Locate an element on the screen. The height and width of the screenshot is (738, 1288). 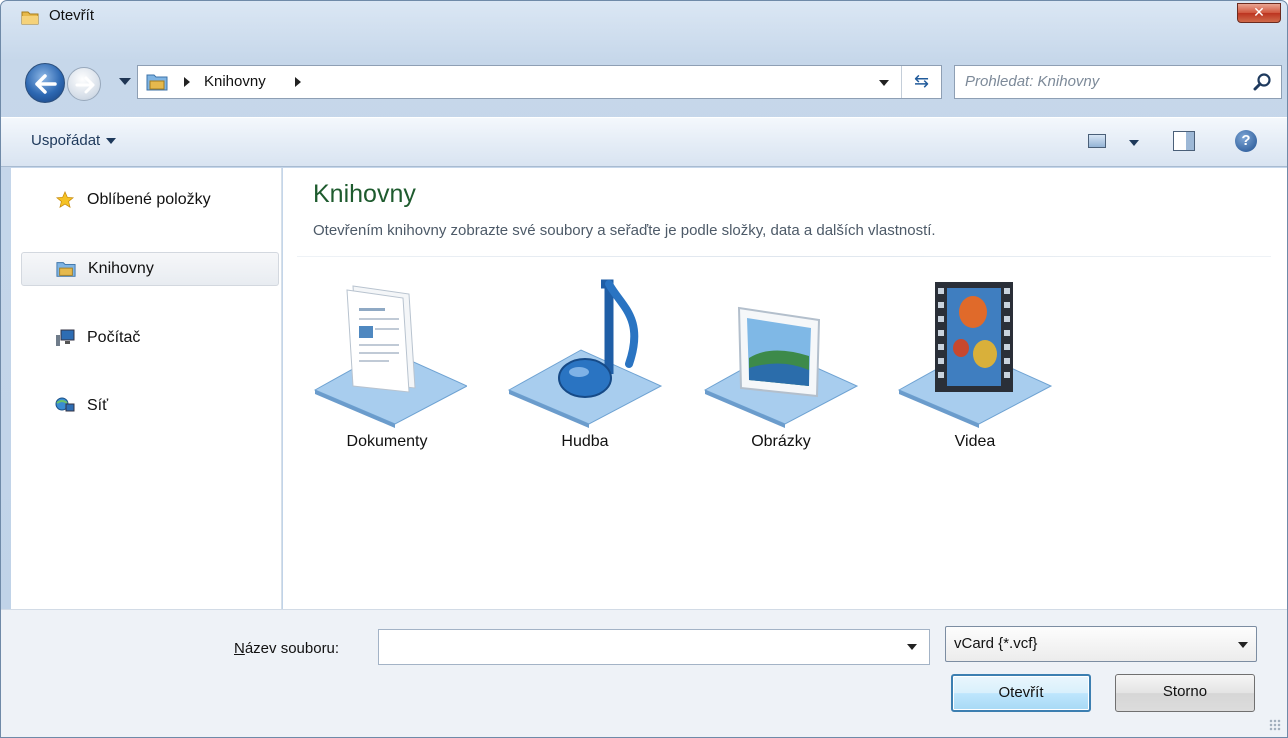
filename-label: Název souboru: is located at coordinates (286, 648).